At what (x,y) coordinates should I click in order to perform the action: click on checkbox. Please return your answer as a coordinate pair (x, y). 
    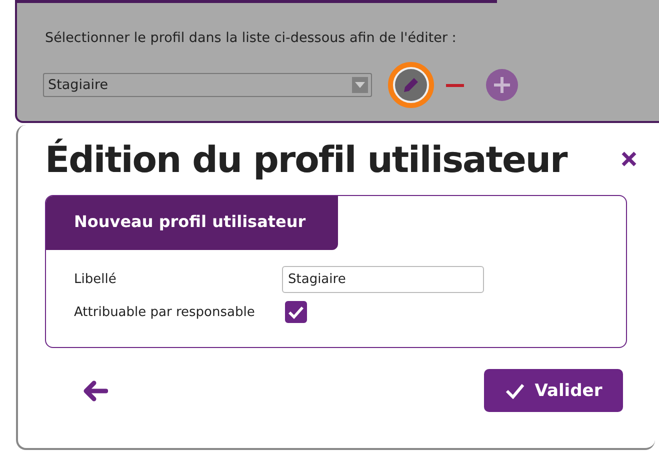
    Looking at the image, I should click on (296, 312).